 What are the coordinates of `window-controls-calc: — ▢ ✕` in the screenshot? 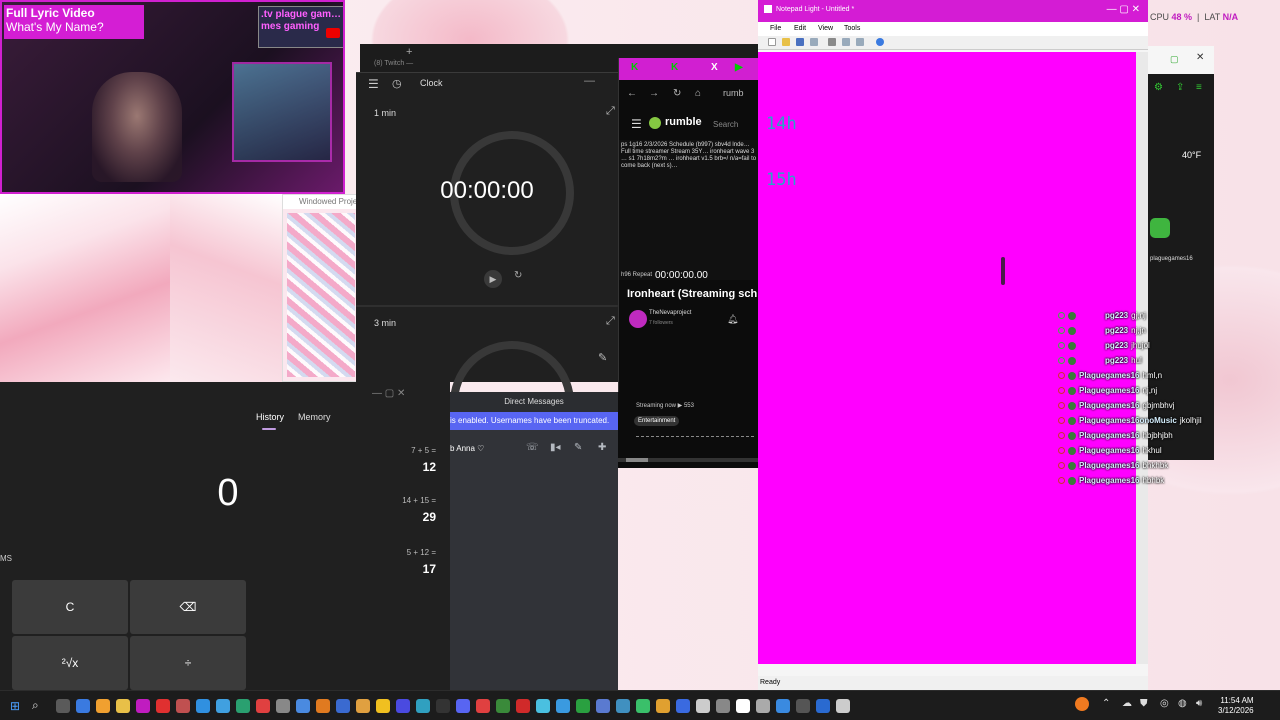 It's located at (388, 393).